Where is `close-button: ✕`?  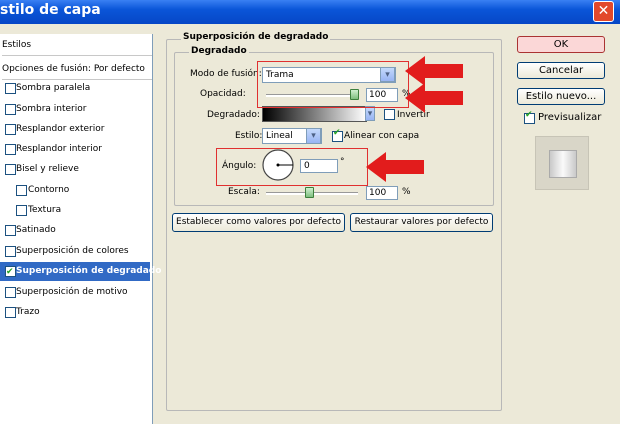 close-button: ✕ is located at coordinates (603, 11).